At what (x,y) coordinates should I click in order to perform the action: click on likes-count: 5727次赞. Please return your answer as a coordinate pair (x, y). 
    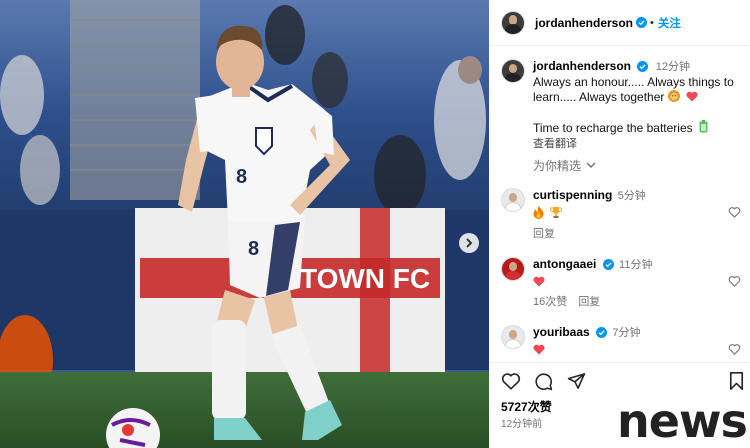
    Looking at the image, I should click on (526, 406).